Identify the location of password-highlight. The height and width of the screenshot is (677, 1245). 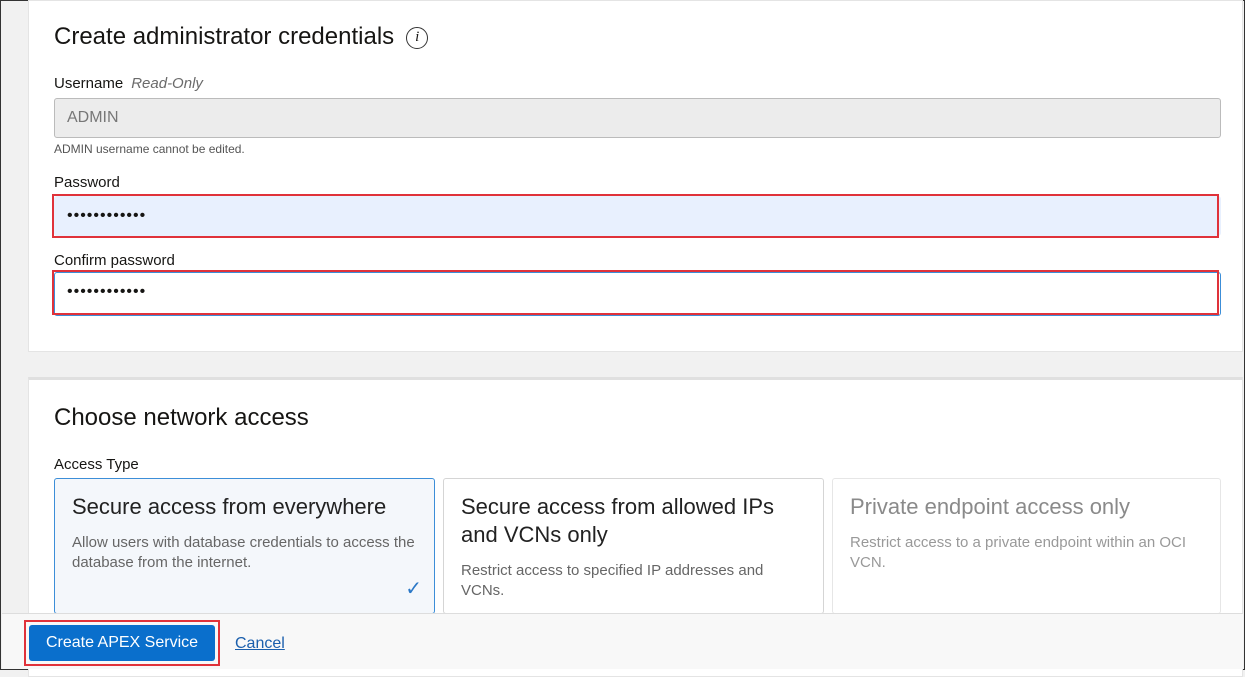
(635, 216).